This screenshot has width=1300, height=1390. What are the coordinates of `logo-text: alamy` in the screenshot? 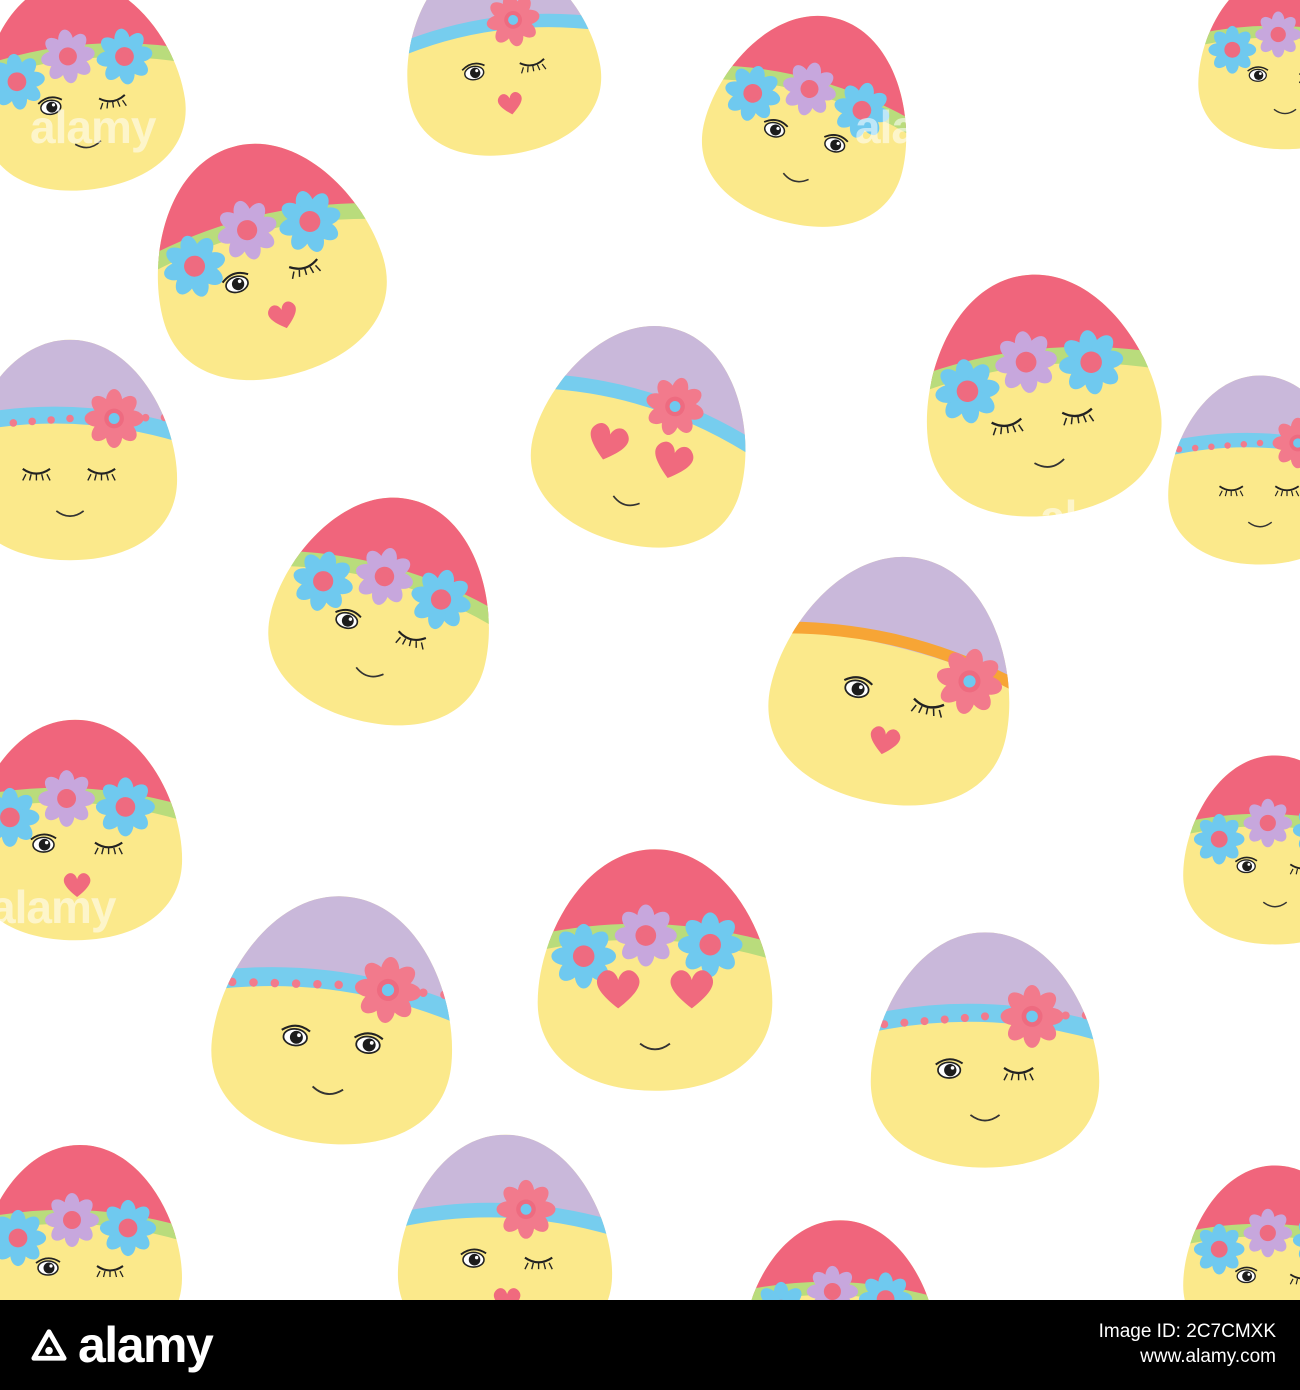 It's located at (146, 1345).